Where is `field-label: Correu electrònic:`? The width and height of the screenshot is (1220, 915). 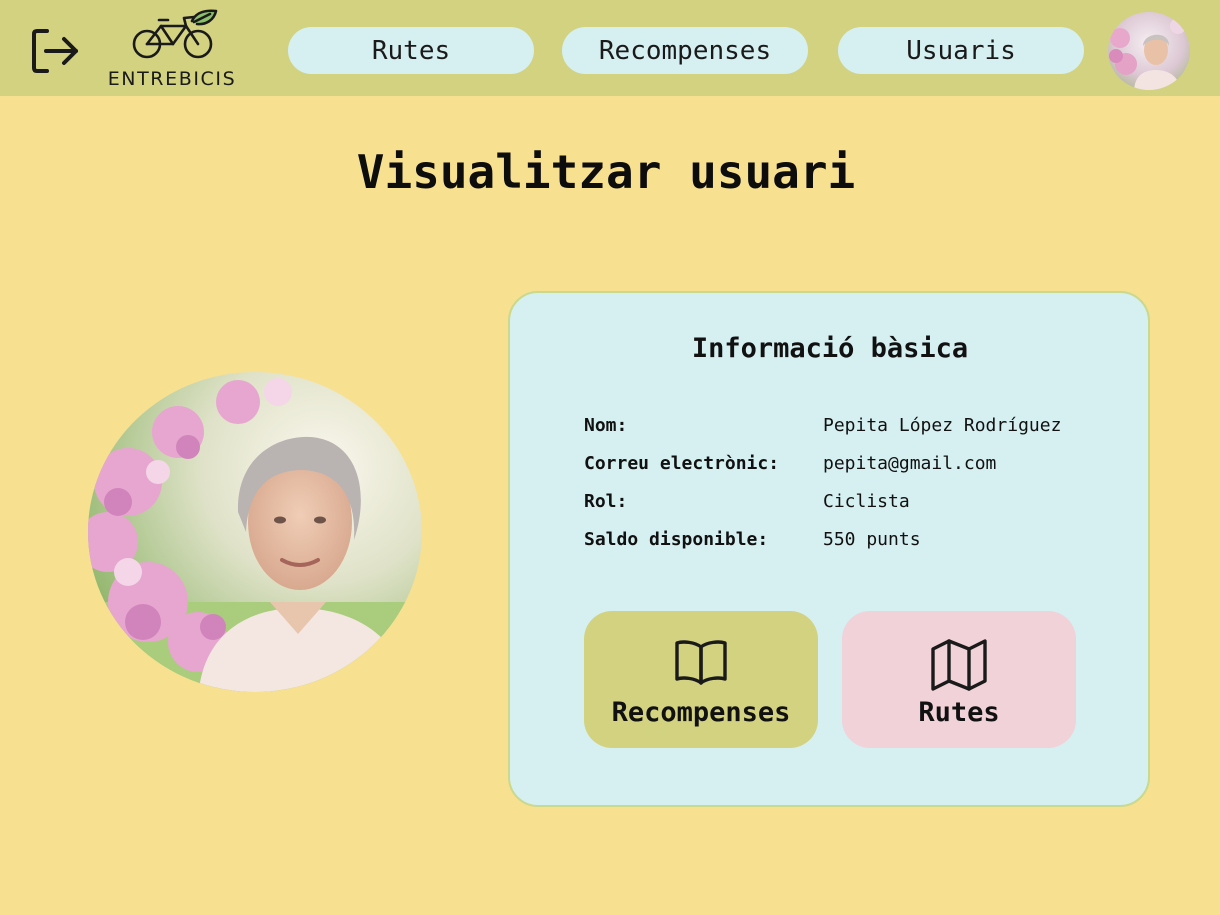
field-label: Correu electrònic: is located at coordinates (682, 463).